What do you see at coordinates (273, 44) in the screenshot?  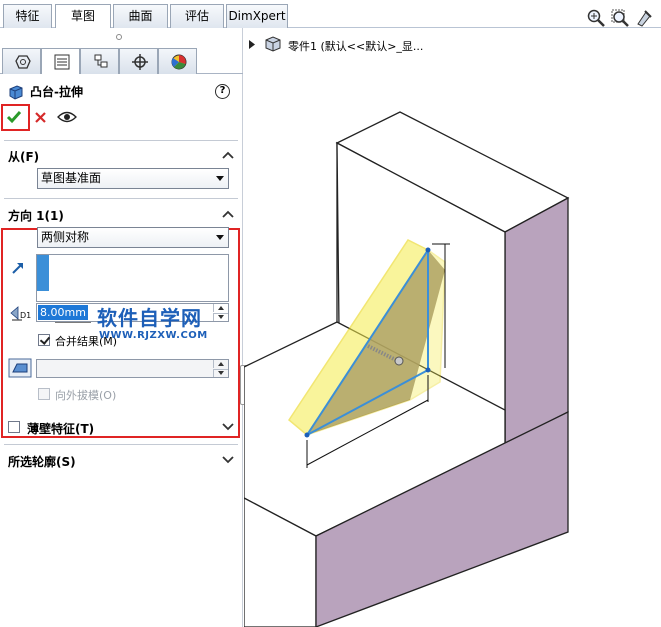 I see `part-icon` at bounding box center [273, 44].